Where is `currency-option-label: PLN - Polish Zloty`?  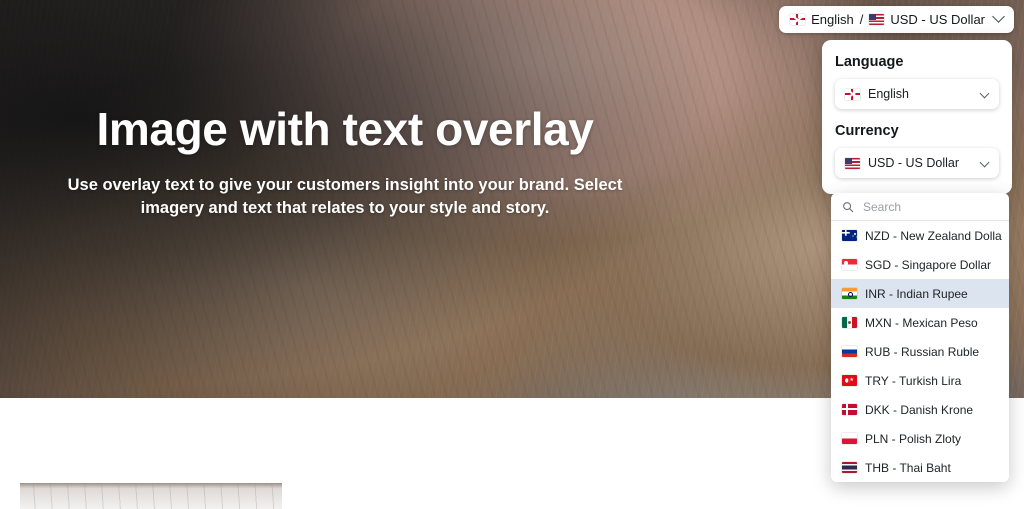
currency-option-label: PLN - Polish Zloty is located at coordinates (913, 438).